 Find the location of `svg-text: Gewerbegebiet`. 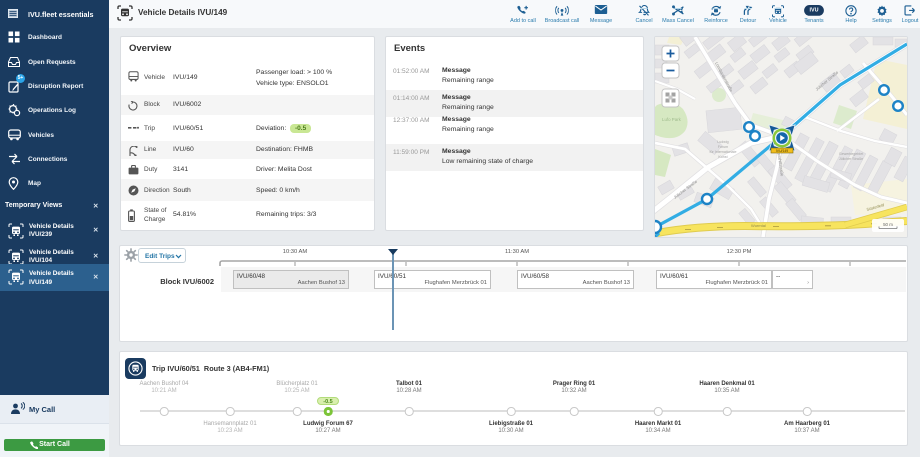

svg-text: Gewerbegebiet is located at coordinates (851, 154).